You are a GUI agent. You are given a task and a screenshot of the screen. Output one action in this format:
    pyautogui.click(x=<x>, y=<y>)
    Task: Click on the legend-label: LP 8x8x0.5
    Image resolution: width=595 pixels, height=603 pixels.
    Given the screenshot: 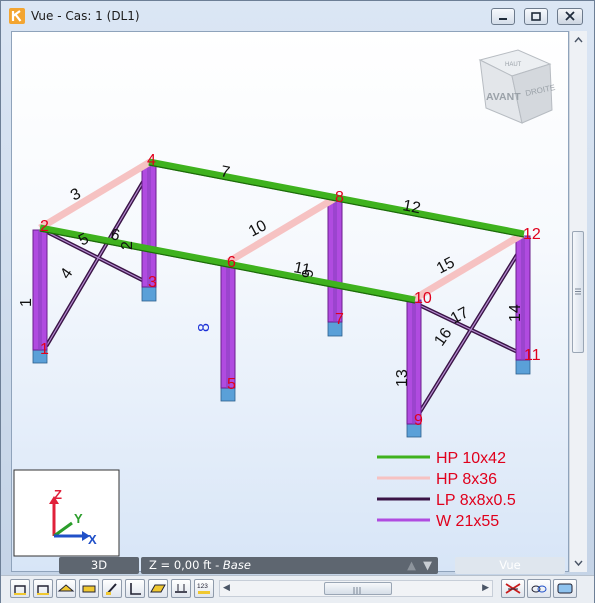 What is the action you would take?
    pyautogui.click(x=476, y=500)
    